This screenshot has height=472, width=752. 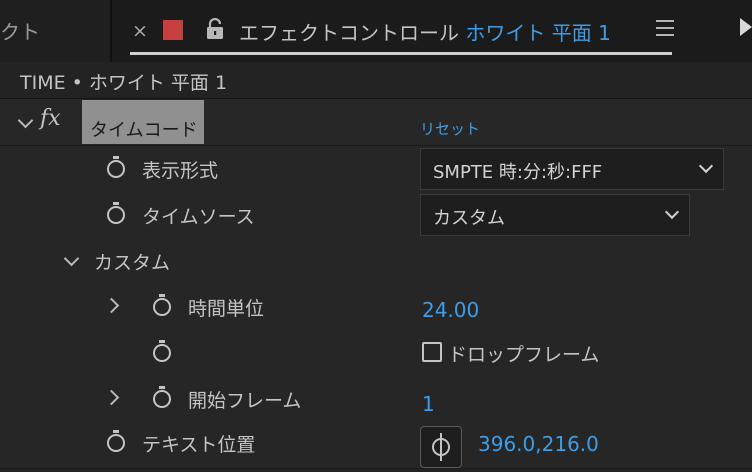 I want to click on close-icon: ×, so click(x=140, y=31).